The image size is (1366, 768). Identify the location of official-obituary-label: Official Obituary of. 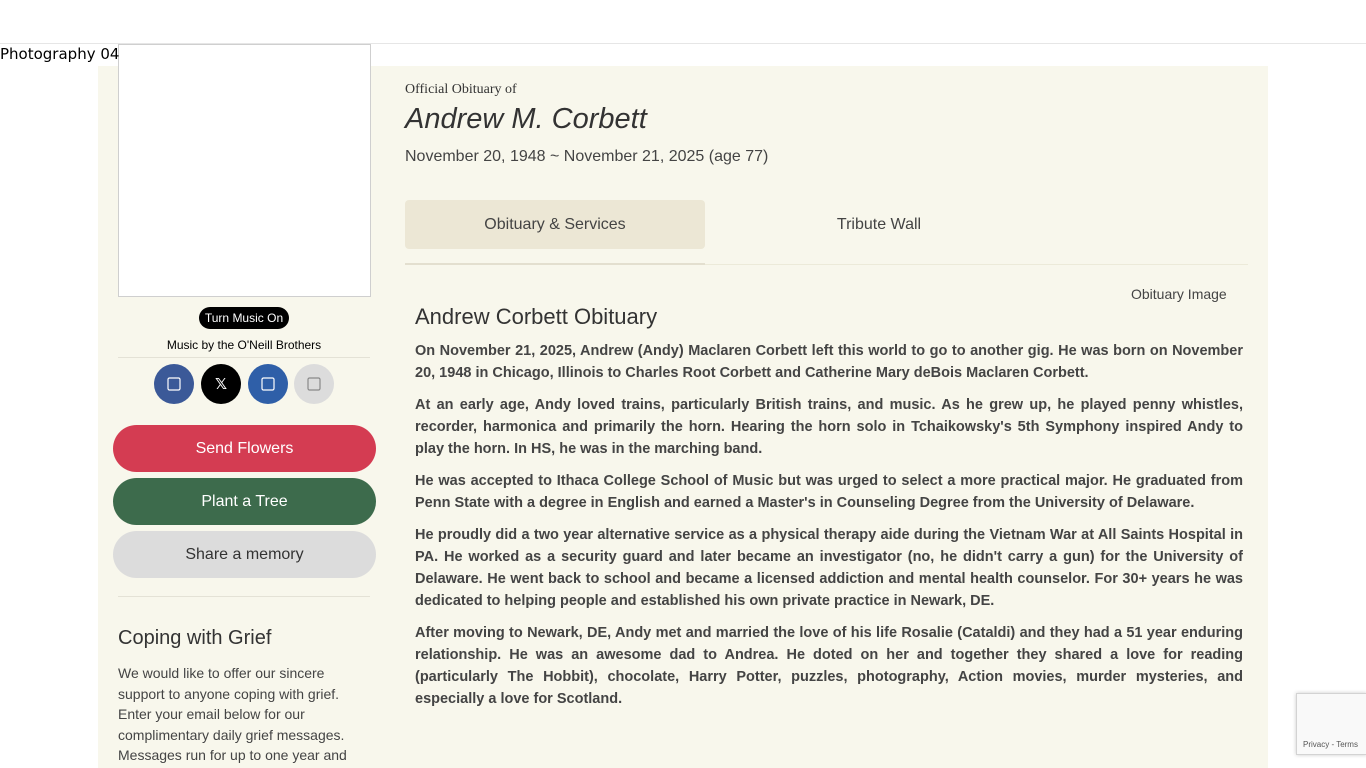
(461, 89).